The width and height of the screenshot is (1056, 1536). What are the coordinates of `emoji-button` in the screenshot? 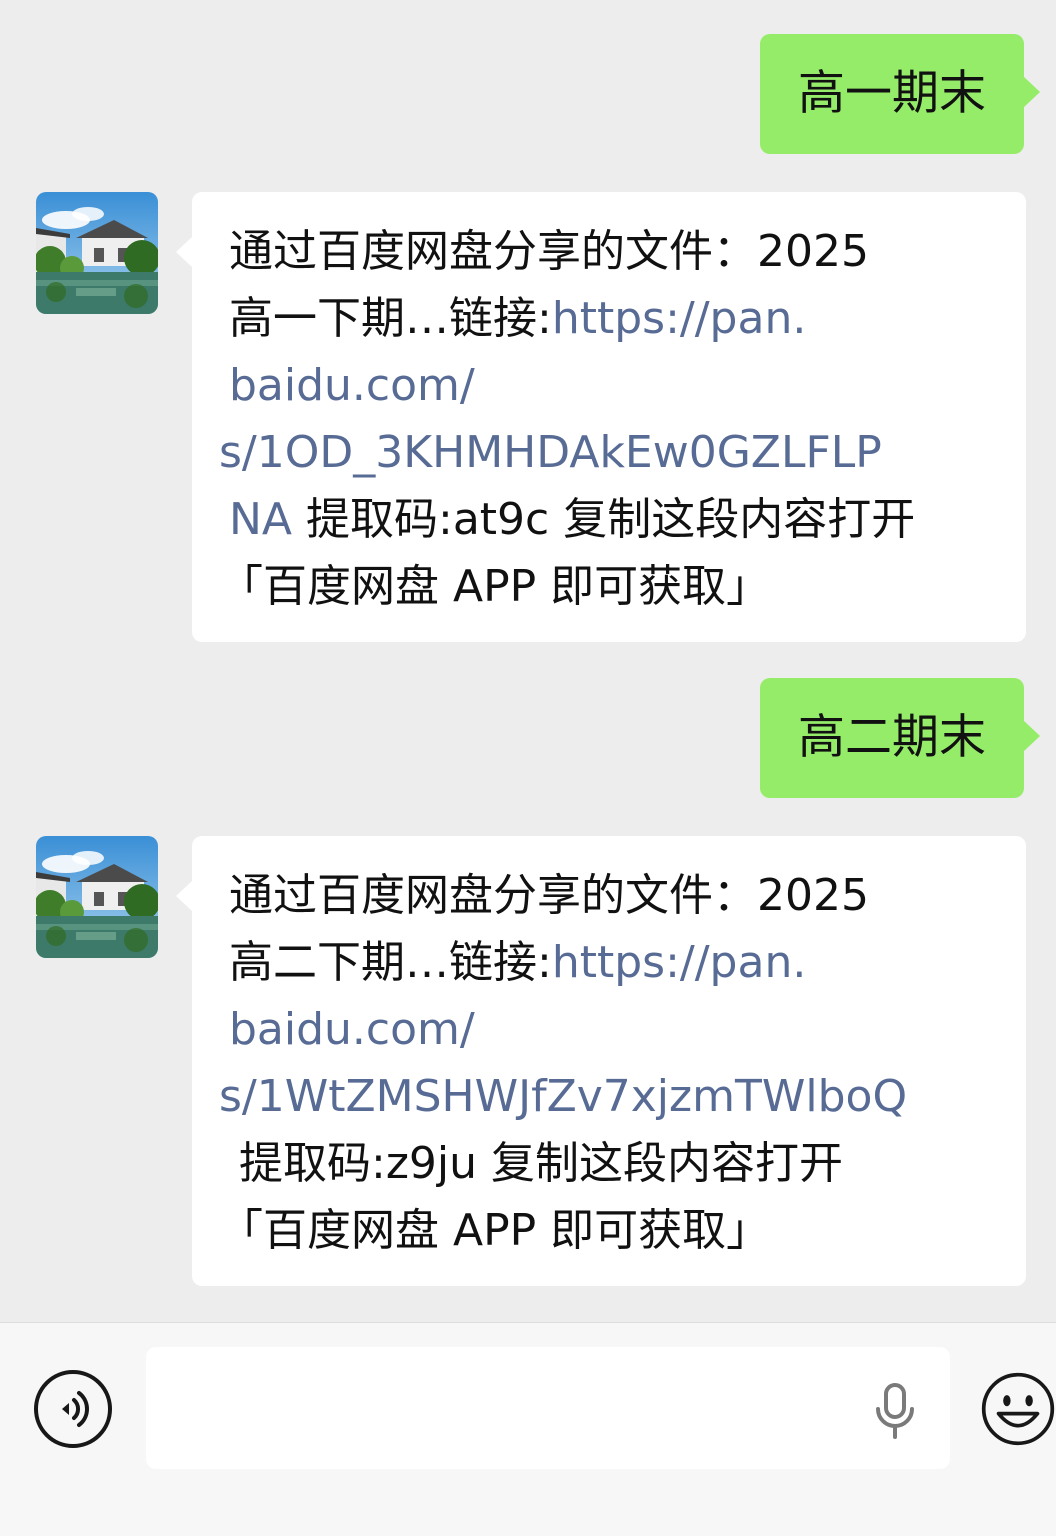 It's located at (1018, 1409).